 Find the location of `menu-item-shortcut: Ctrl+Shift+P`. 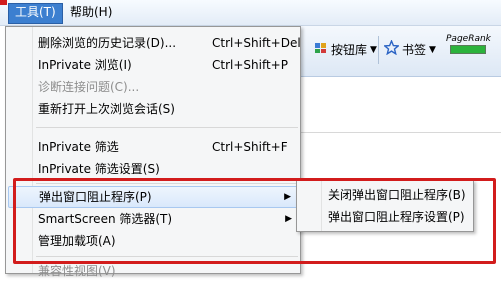

menu-item-shortcut: Ctrl+Shift+P is located at coordinates (250, 65).